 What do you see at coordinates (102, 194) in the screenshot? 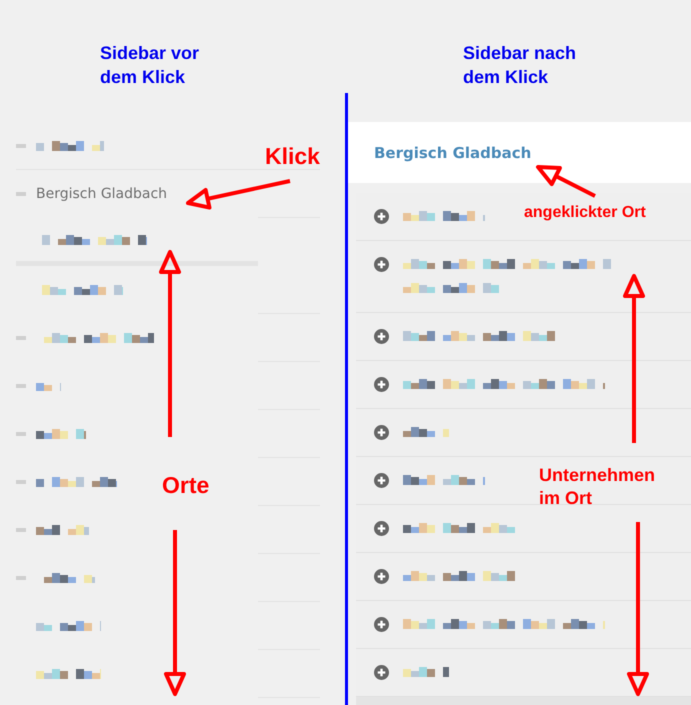
I see `place-link: Bergisch Gladbach` at bounding box center [102, 194].